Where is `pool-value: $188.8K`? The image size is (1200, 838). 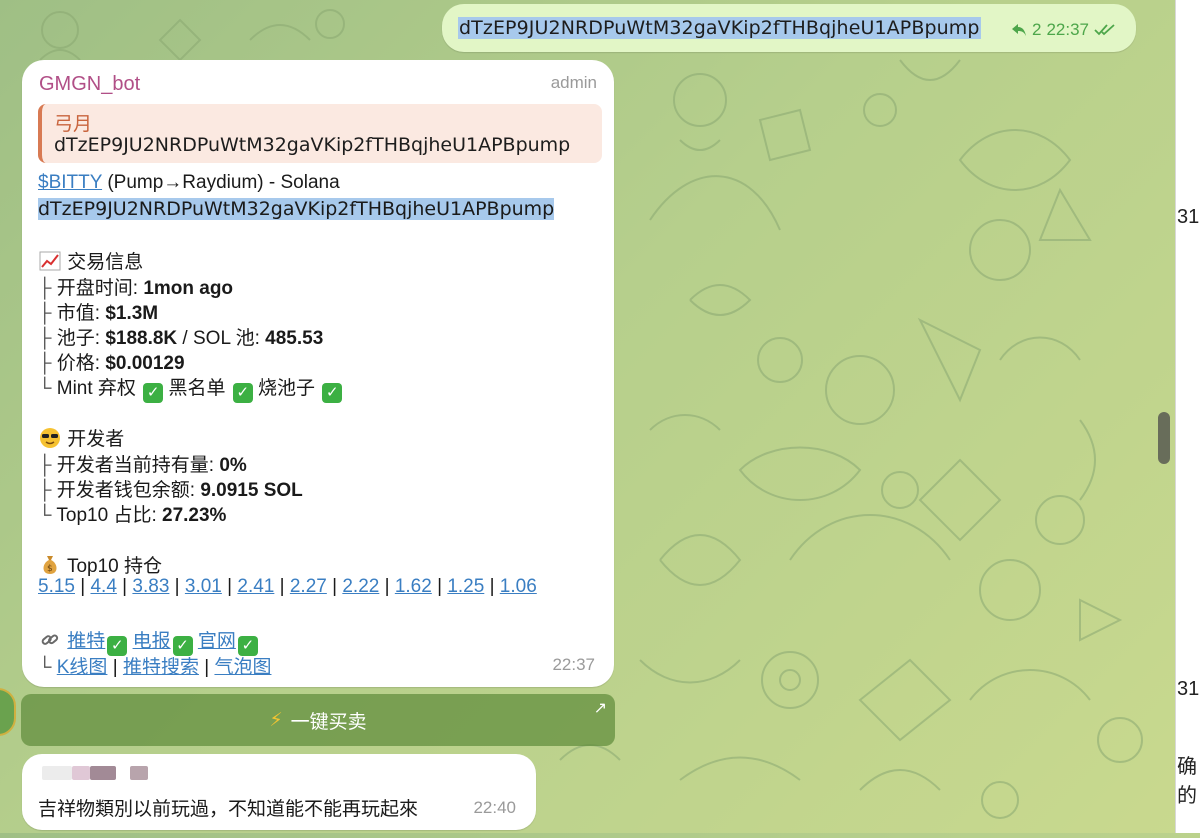
pool-value: $188.8K is located at coordinates (141, 338).